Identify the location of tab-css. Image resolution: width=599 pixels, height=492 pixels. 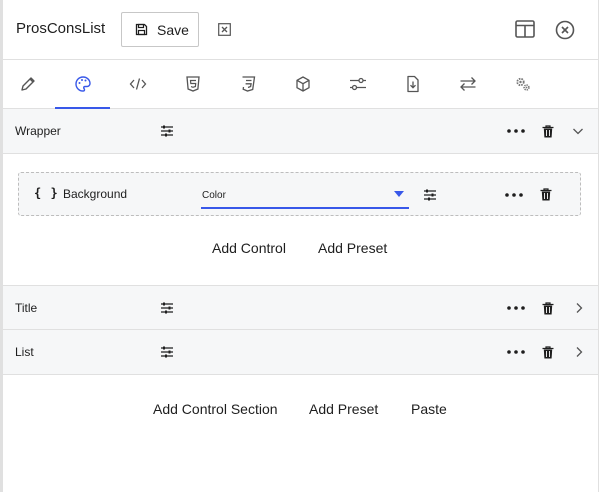
(247, 84).